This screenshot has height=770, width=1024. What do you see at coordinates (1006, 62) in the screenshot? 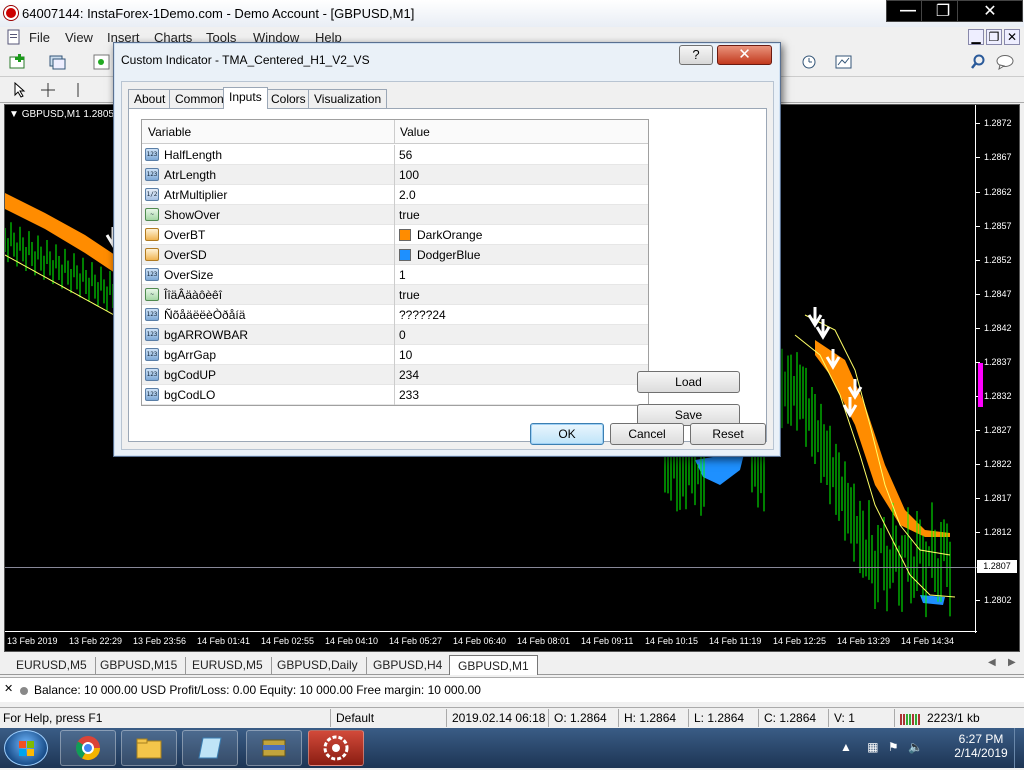
I see `chat-icon` at bounding box center [1006, 62].